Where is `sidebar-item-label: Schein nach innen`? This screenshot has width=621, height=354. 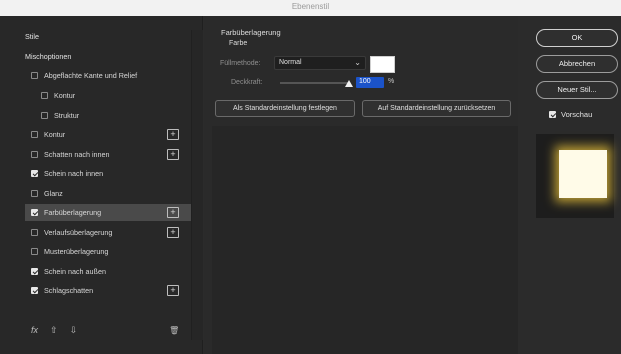
sidebar-item-label: Schein nach innen is located at coordinates (74, 173).